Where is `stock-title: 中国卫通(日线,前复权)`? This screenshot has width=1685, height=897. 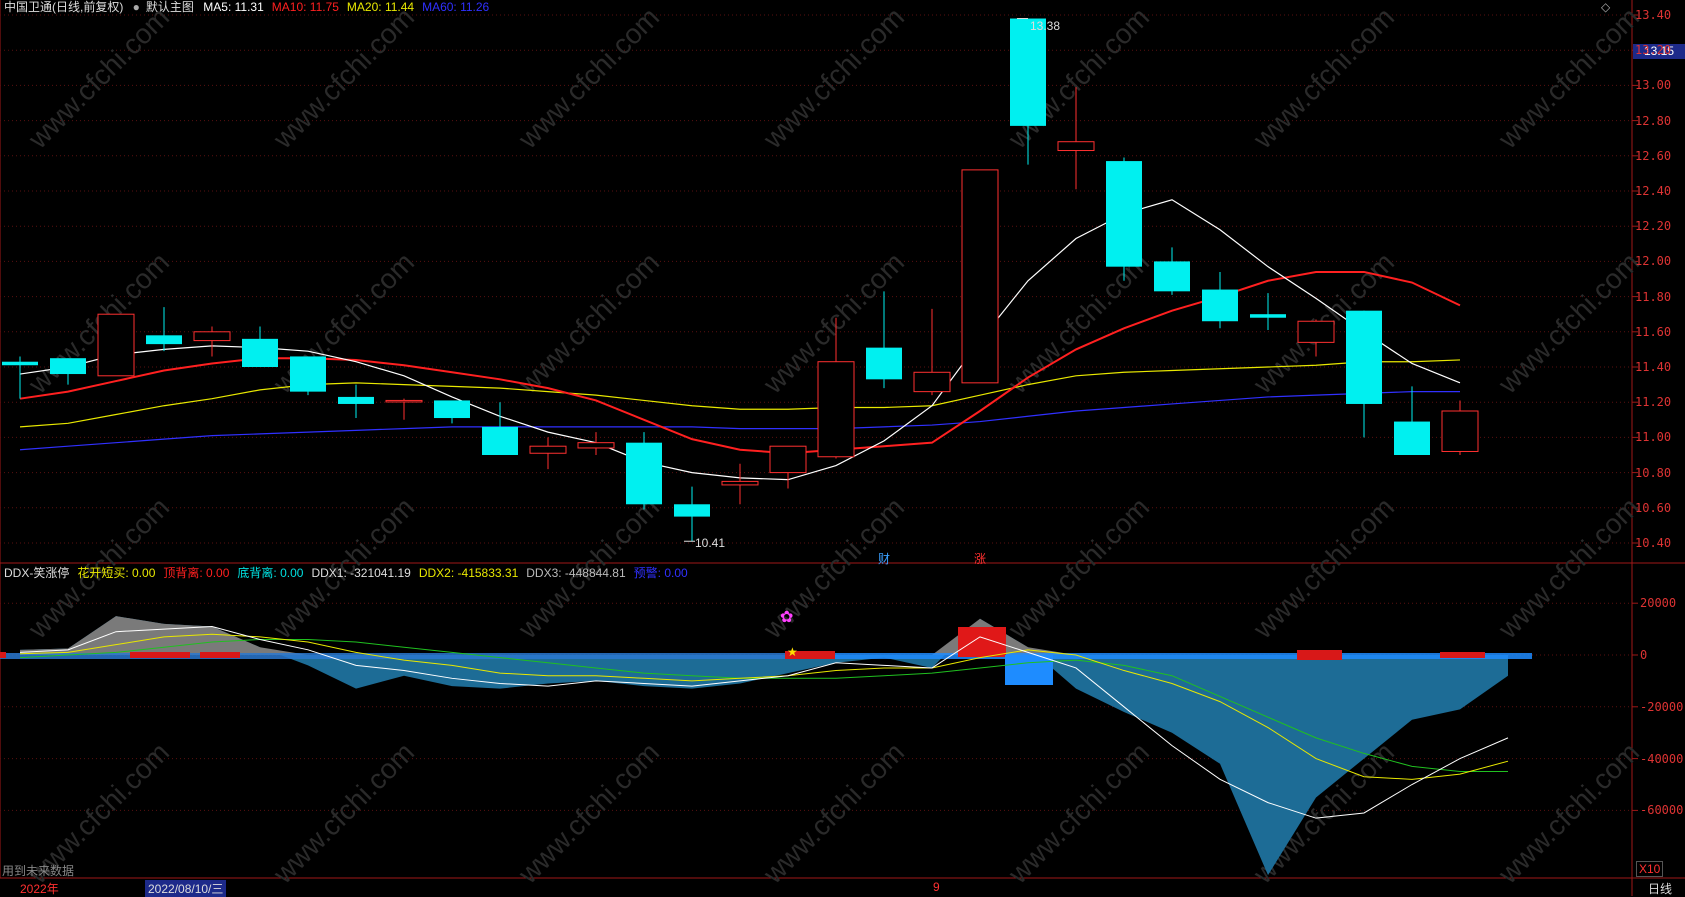
stock-title: 中国卫通(日线,前复权) is located at coordinates (64, 7).